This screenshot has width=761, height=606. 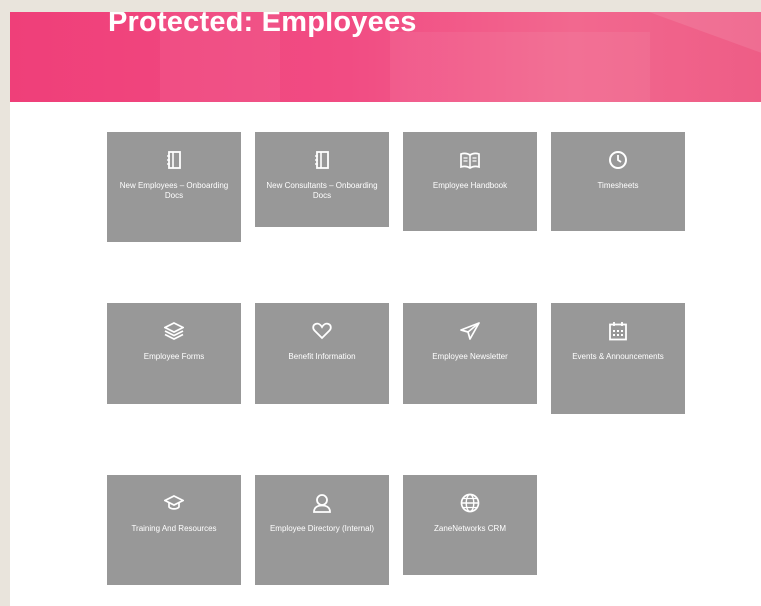 I want to click on tile-employee-forms: Employee Forms, so click(x=174, y=353).